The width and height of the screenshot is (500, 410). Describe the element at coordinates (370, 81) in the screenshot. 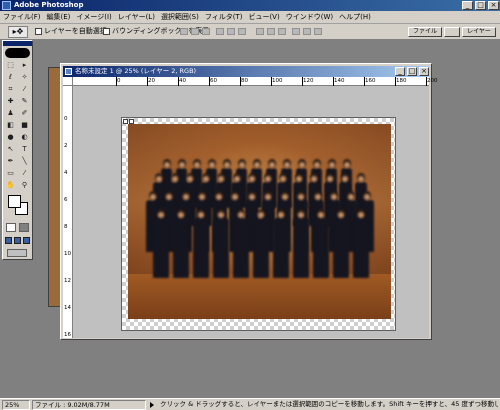

I see `ruler-h-label: 160` at that location.